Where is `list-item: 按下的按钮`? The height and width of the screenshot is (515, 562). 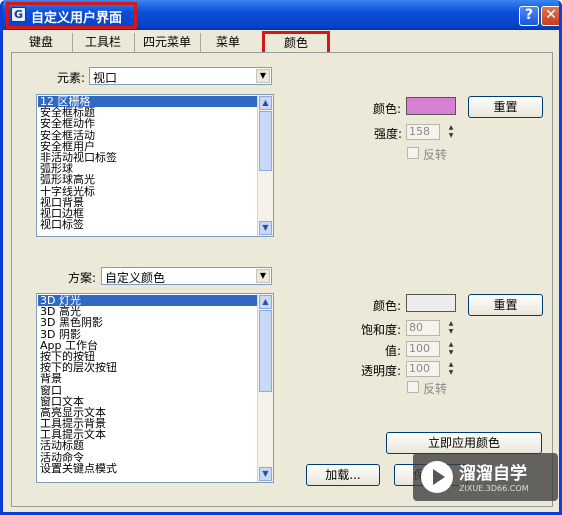 list-item: 按下的按钮 is located at coordinates (148, 356).